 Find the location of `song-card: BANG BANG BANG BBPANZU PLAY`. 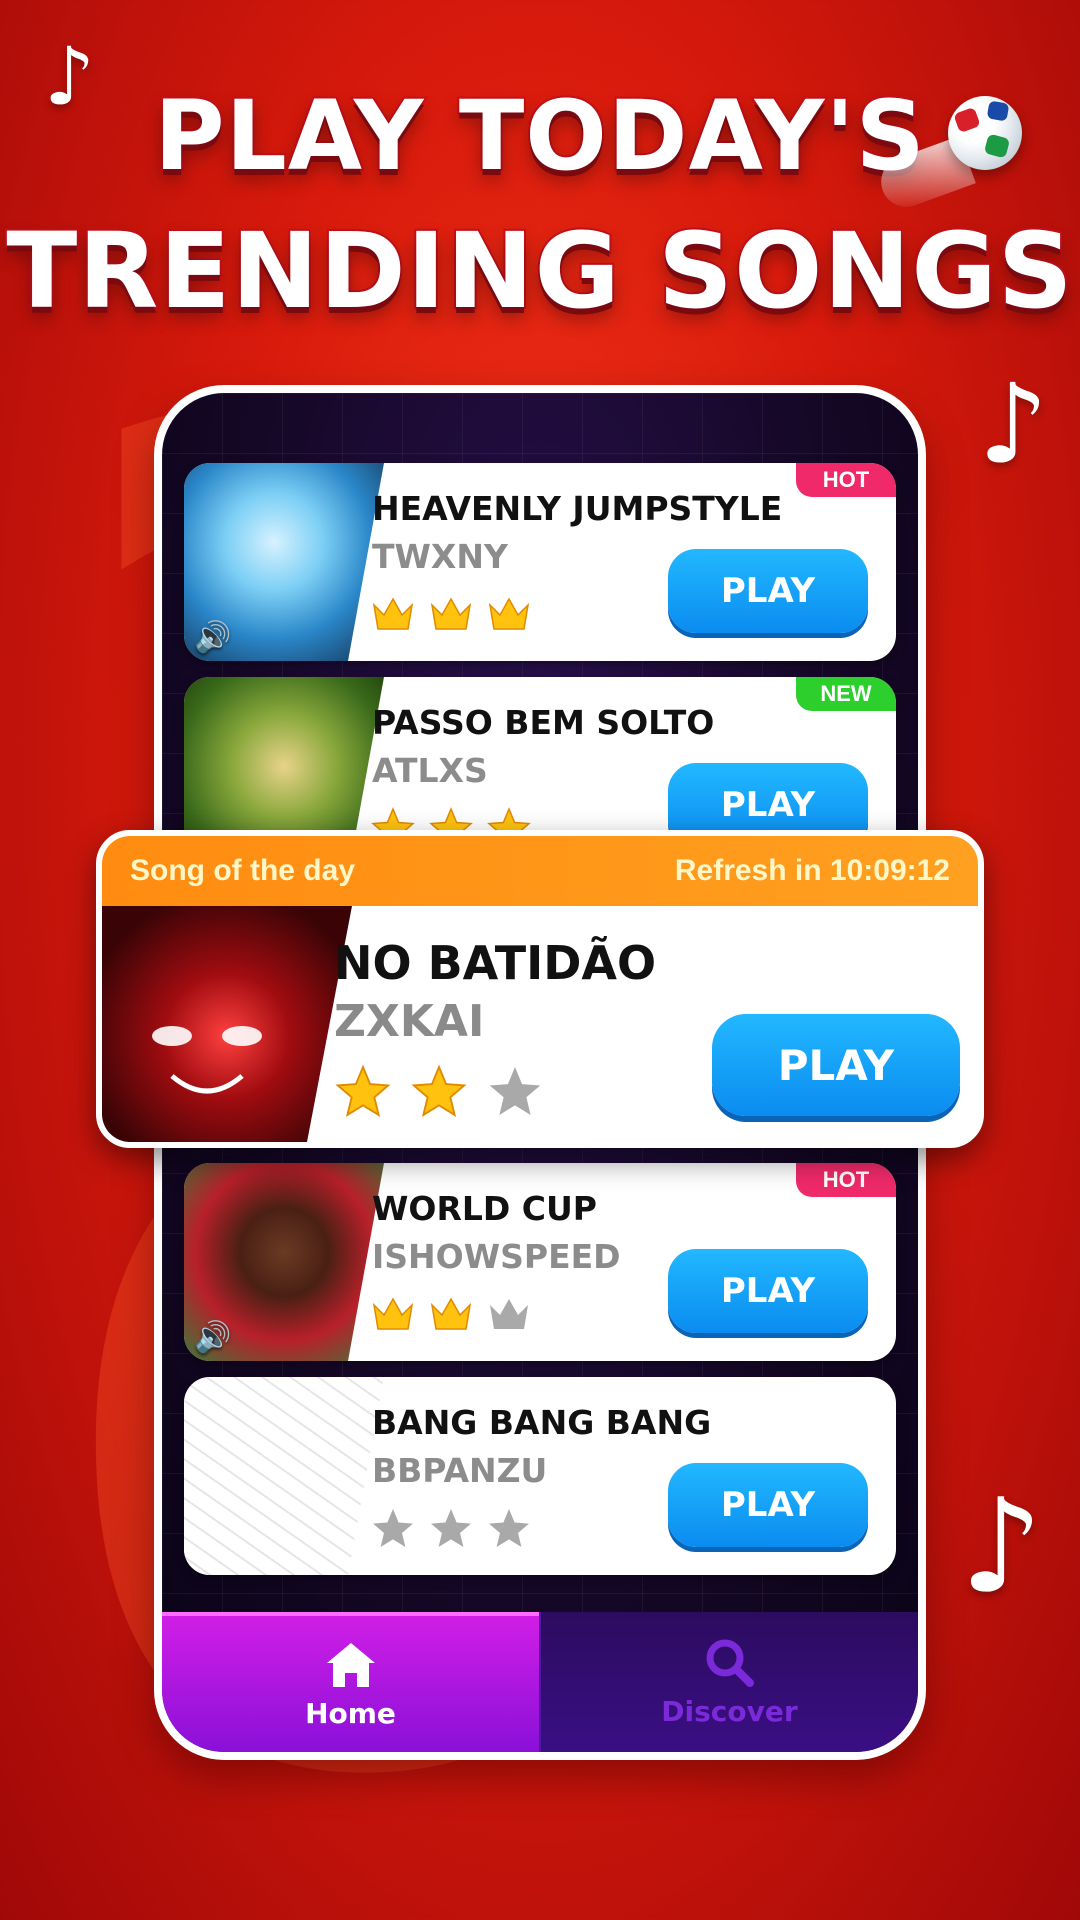

song-card: BANG BANG BANG BBPANZU PLAY is located at coordinates (540, 1476).